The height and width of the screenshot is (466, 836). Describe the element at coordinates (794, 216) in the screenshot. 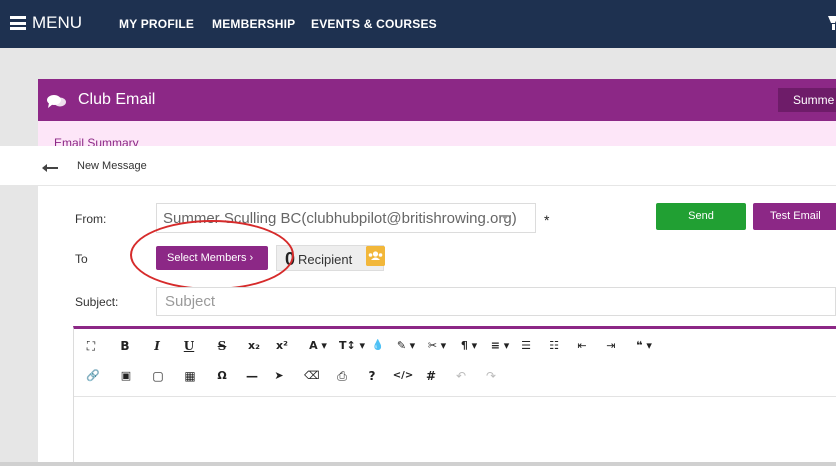

I see `test-email-button: Test Email` at that location.